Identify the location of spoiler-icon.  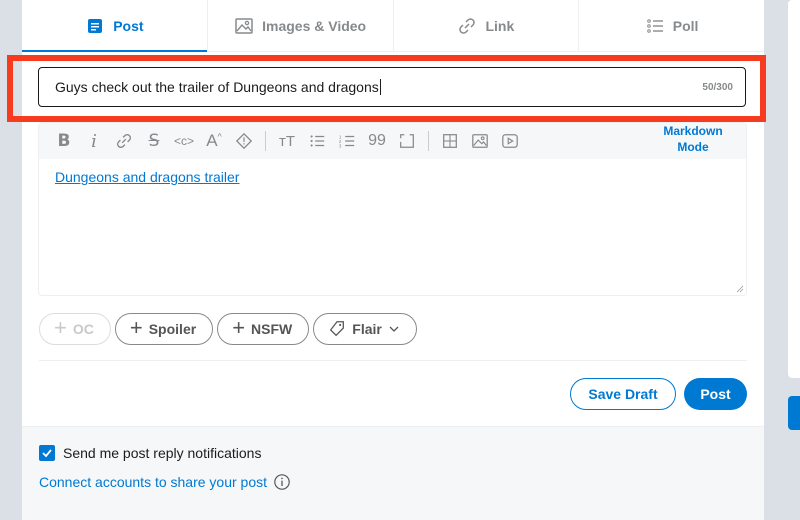
(244, 141).